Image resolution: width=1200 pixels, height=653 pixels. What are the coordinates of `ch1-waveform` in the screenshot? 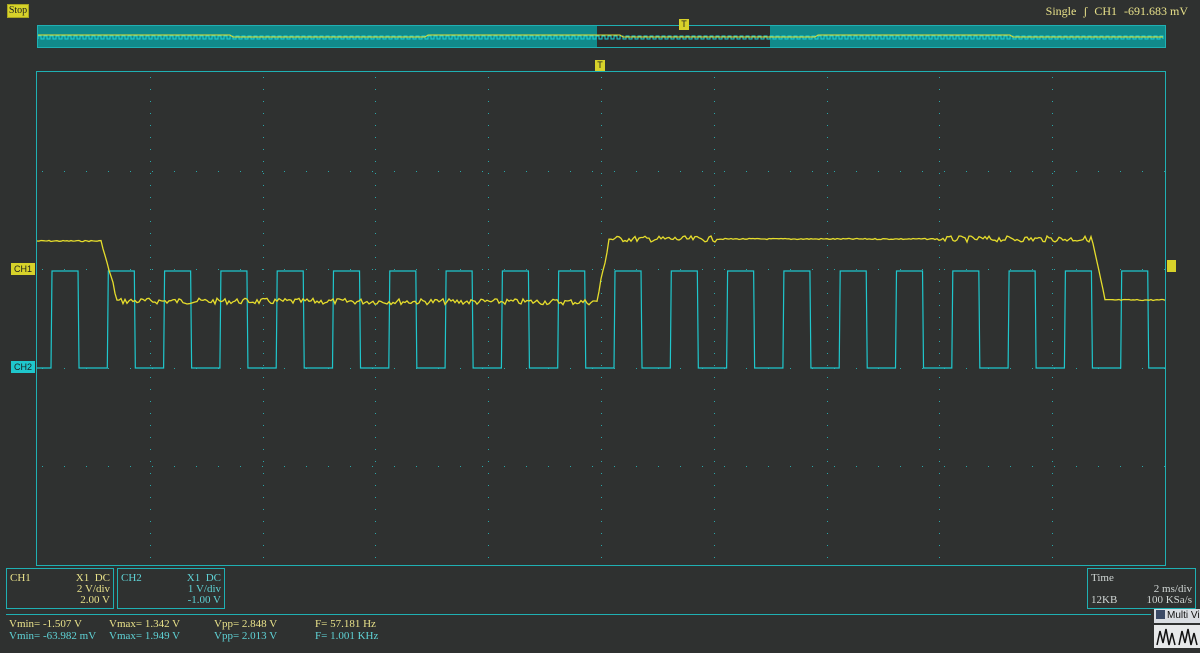 It's located at (601, 270).